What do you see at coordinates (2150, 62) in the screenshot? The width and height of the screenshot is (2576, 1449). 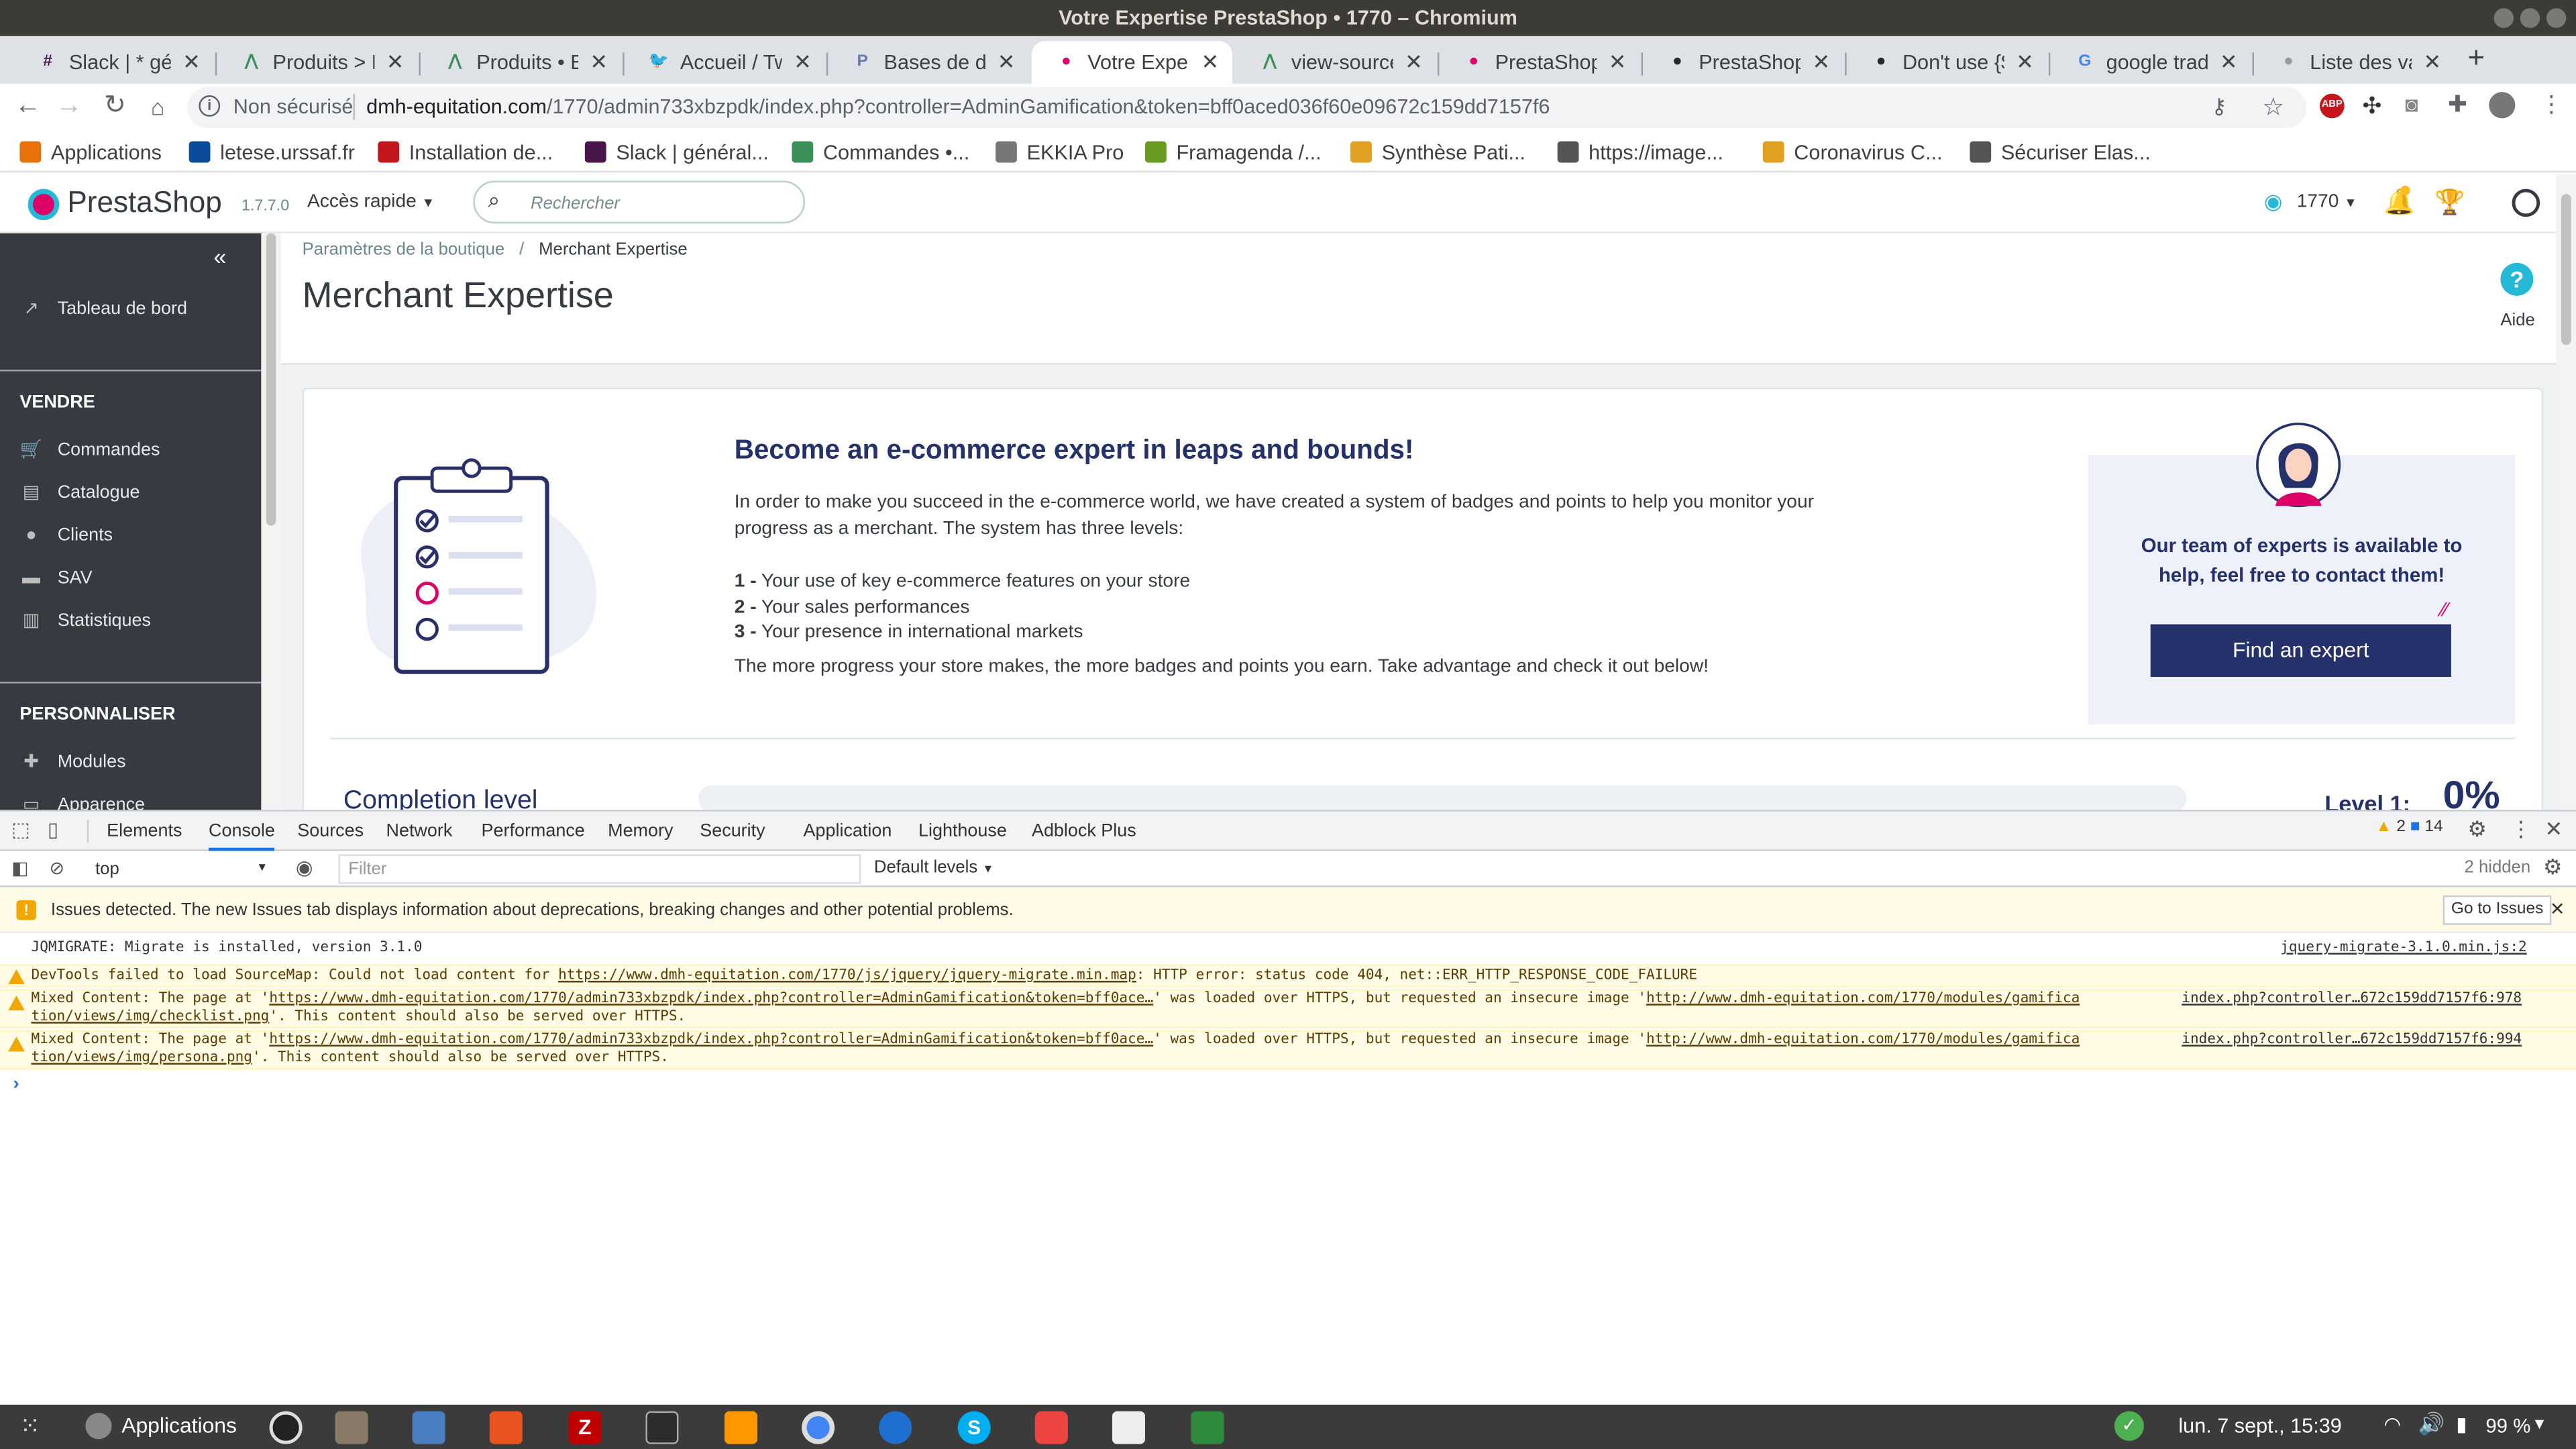 I see `tab-11: Ggoogle tradu ✕` at bounding box center [2150, 62].